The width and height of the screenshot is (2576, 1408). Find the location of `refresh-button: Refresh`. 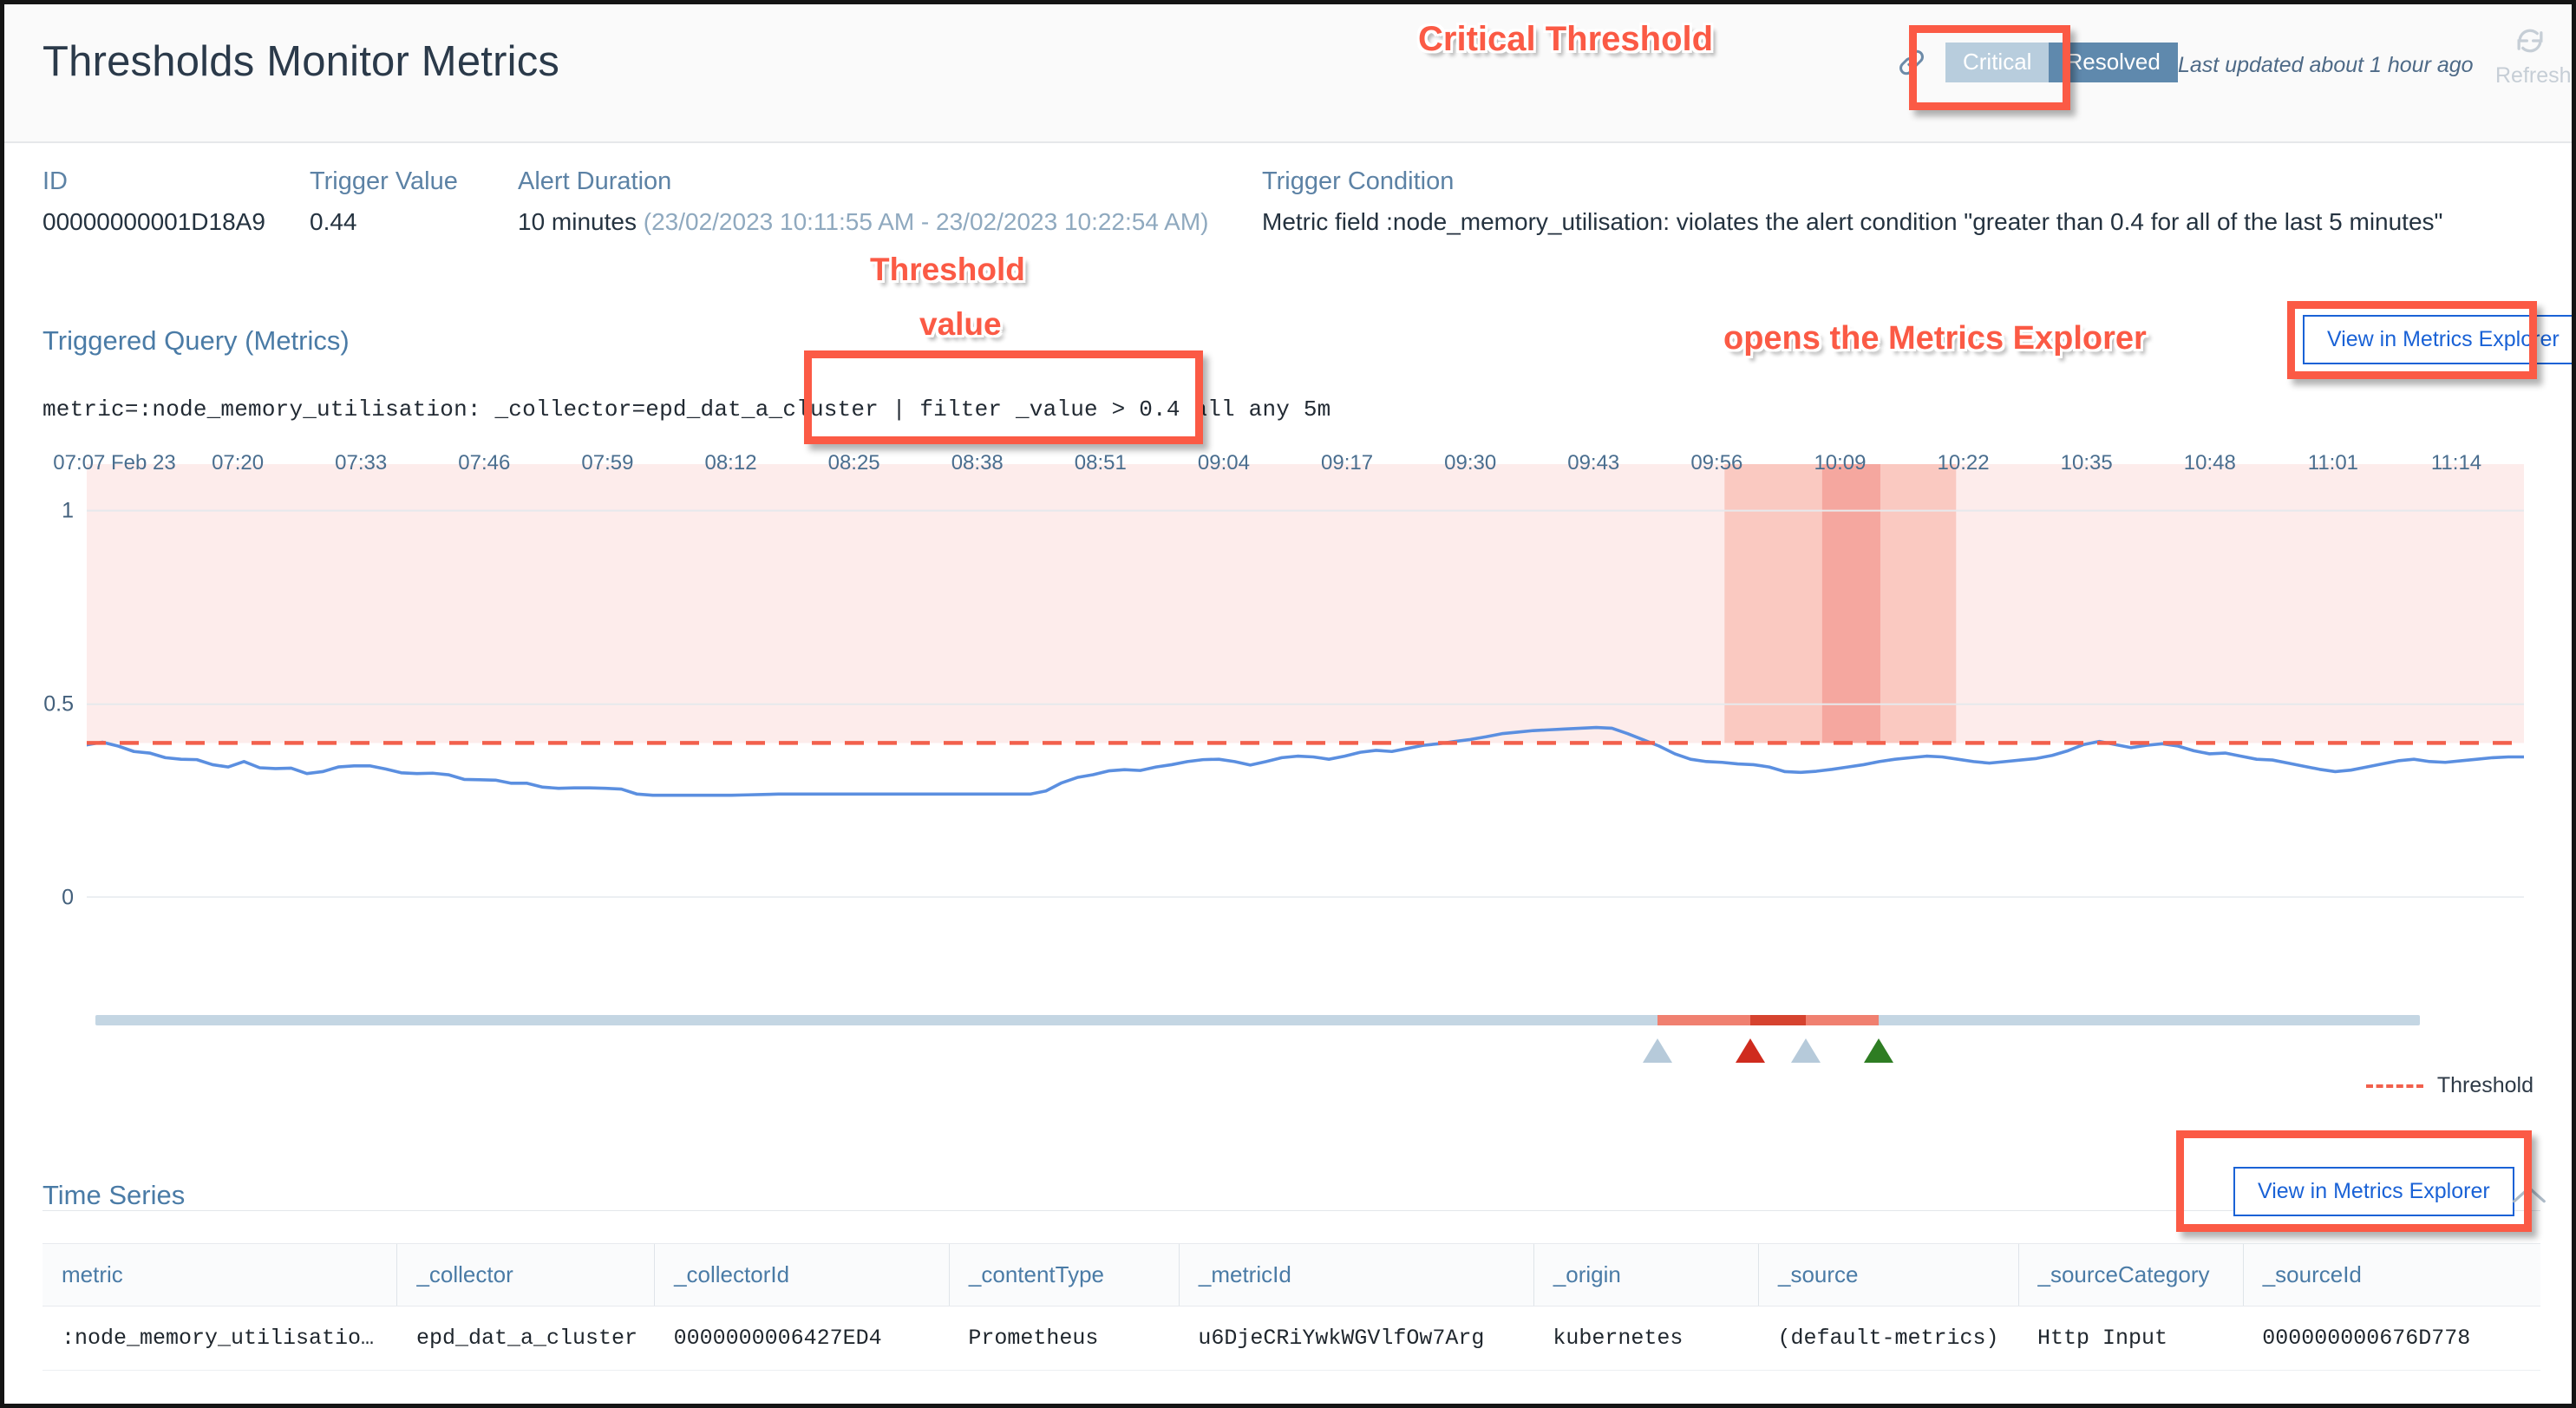

refresh-button: Refresh is located at coordinates (2533, 55).